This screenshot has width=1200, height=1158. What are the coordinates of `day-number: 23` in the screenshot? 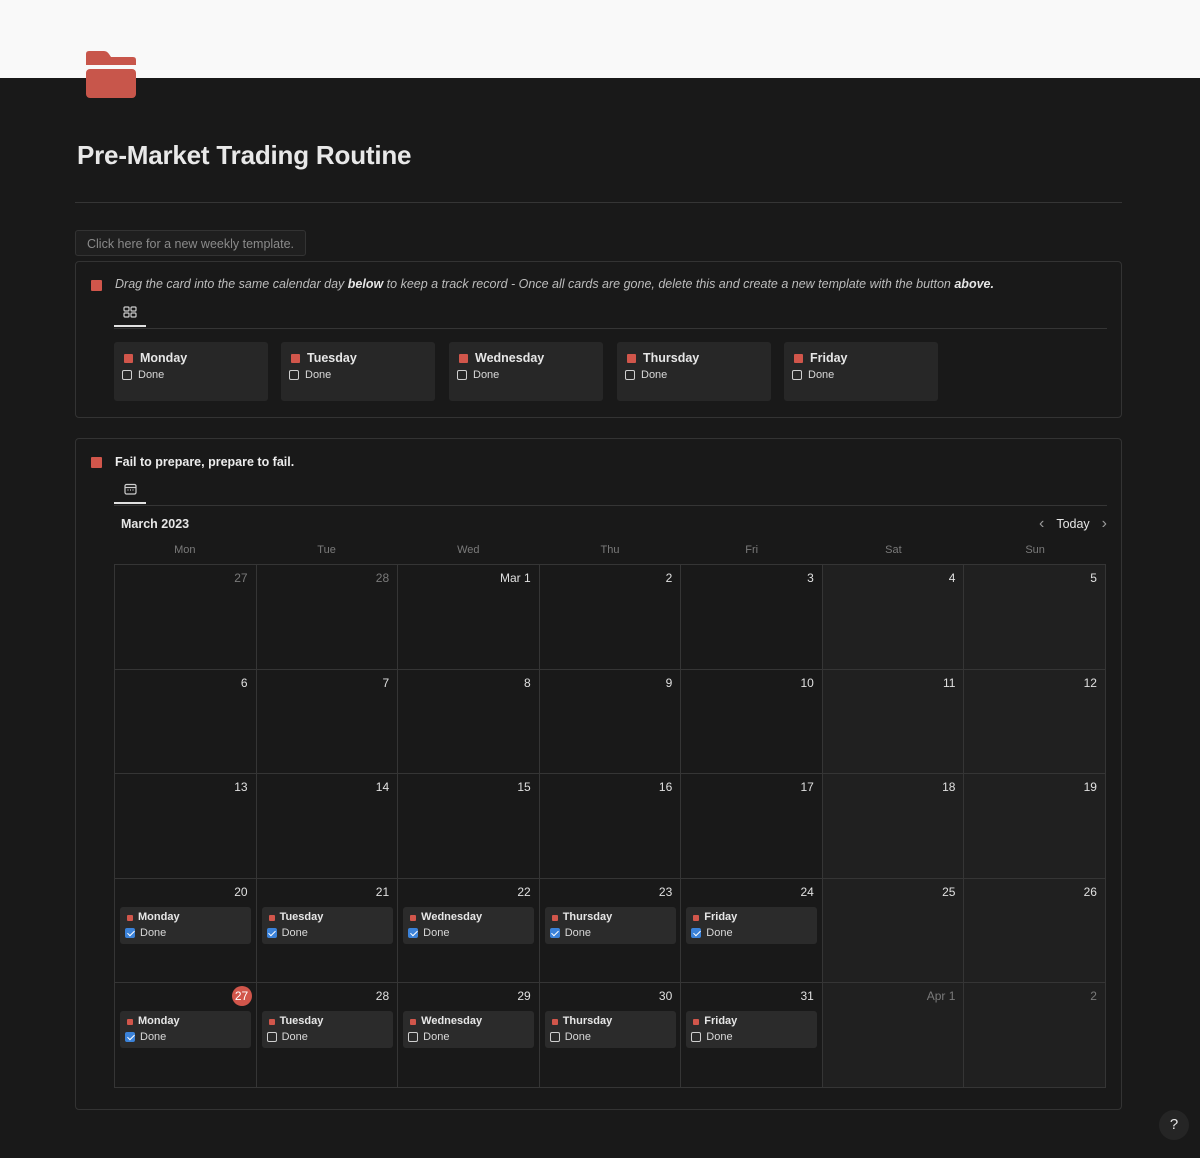 It's located at (665, 891).